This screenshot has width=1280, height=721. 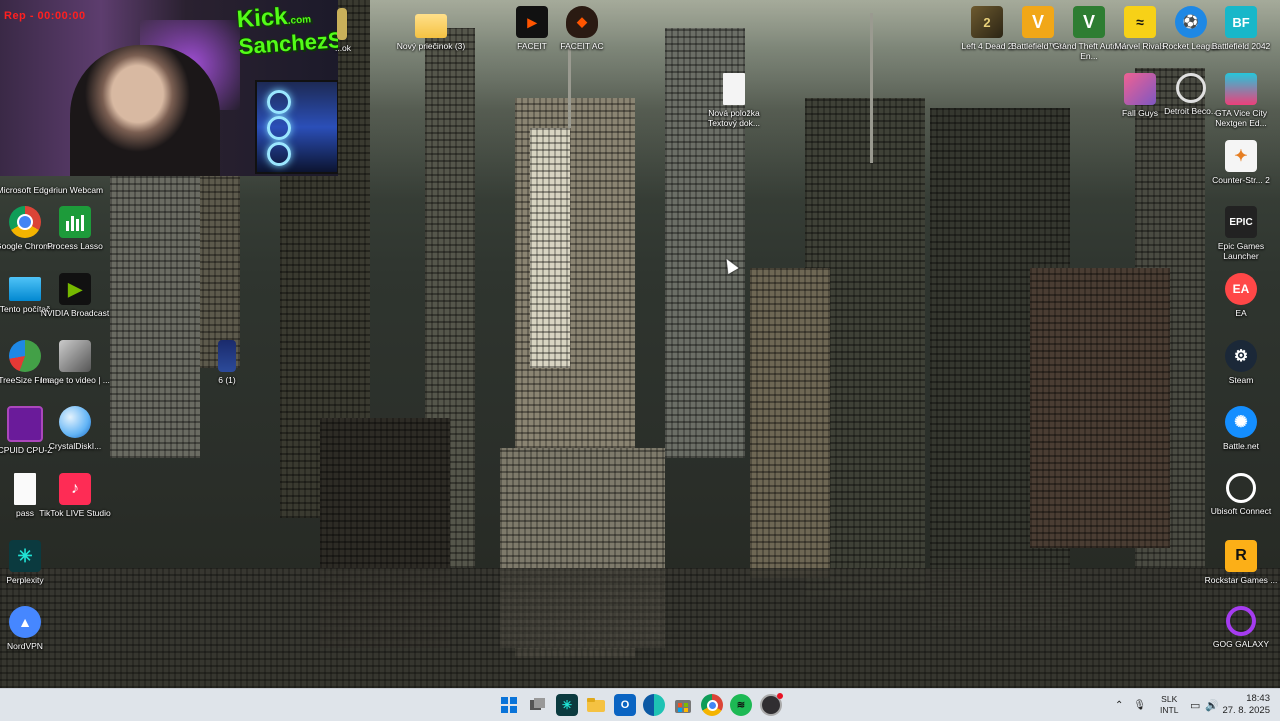 I want to click on desktop-icon-gog-galaxy: GOG GALAXY, so click(x=1241, y=627).